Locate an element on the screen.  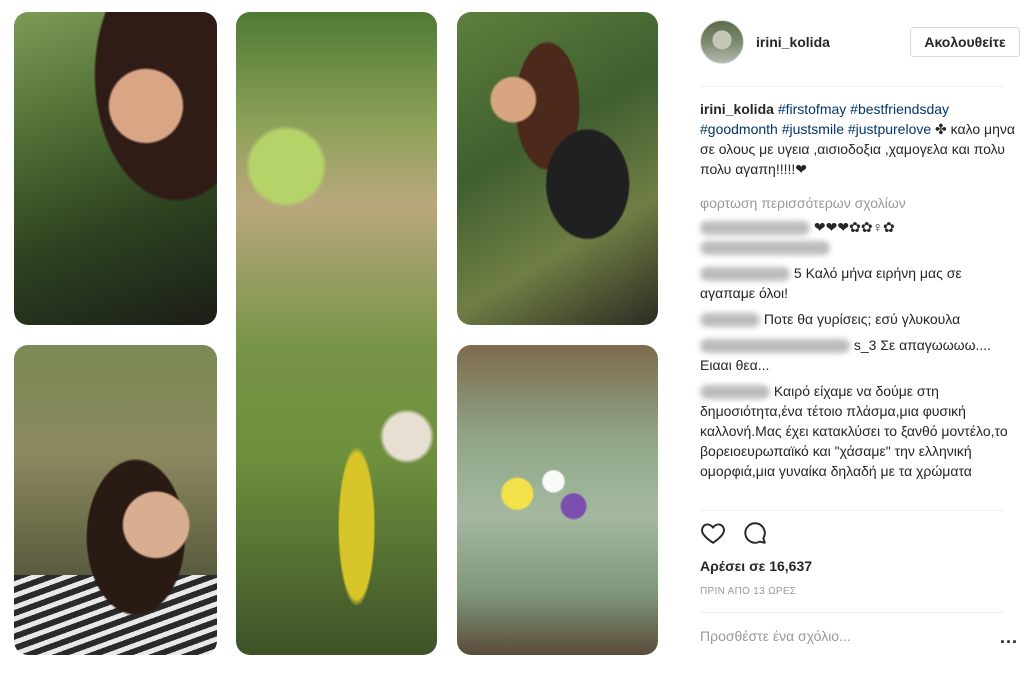
post-username: irini_kolida is located at coordinates (793, 42).